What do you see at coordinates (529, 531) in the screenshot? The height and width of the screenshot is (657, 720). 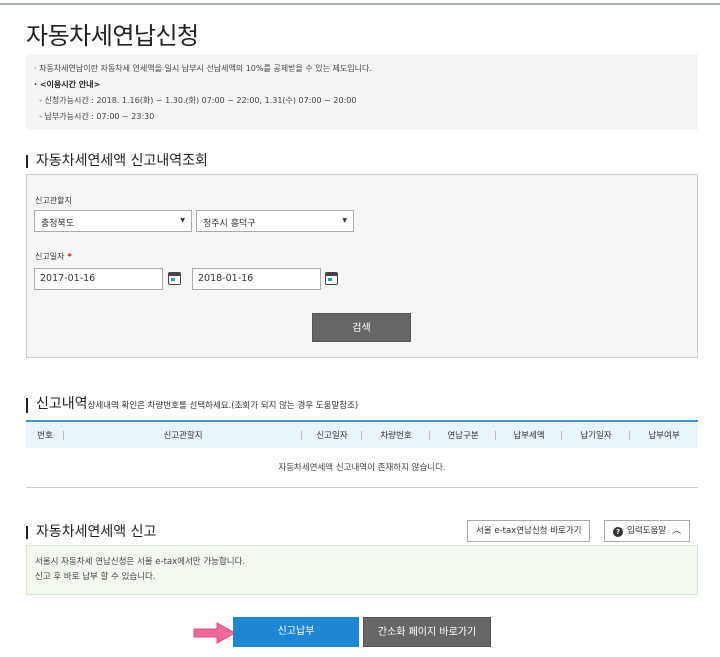 I see `etax-link-button: 서울 e-tax연납신청 바로가기` at bounding box center [529, 531].